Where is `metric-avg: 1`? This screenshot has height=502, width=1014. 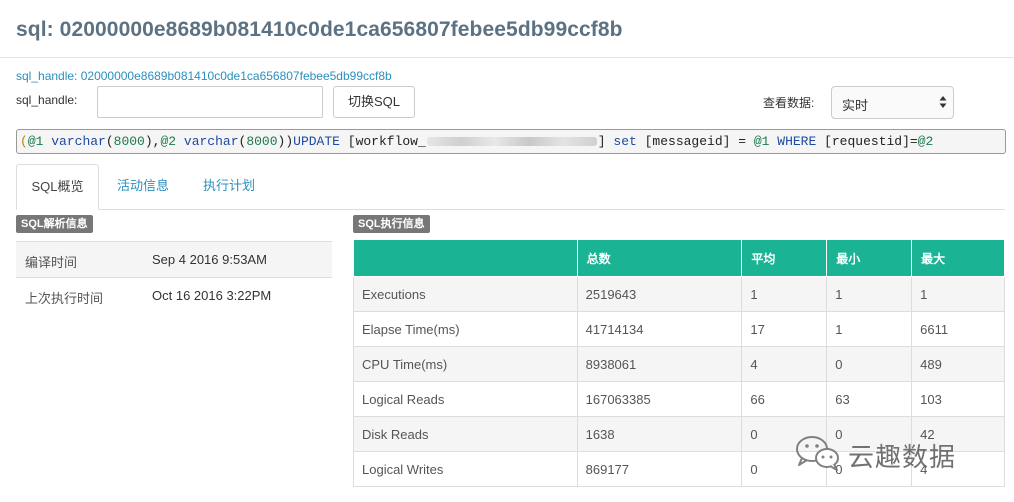 metric-avg: 1 is located at coordinates (784, 294).